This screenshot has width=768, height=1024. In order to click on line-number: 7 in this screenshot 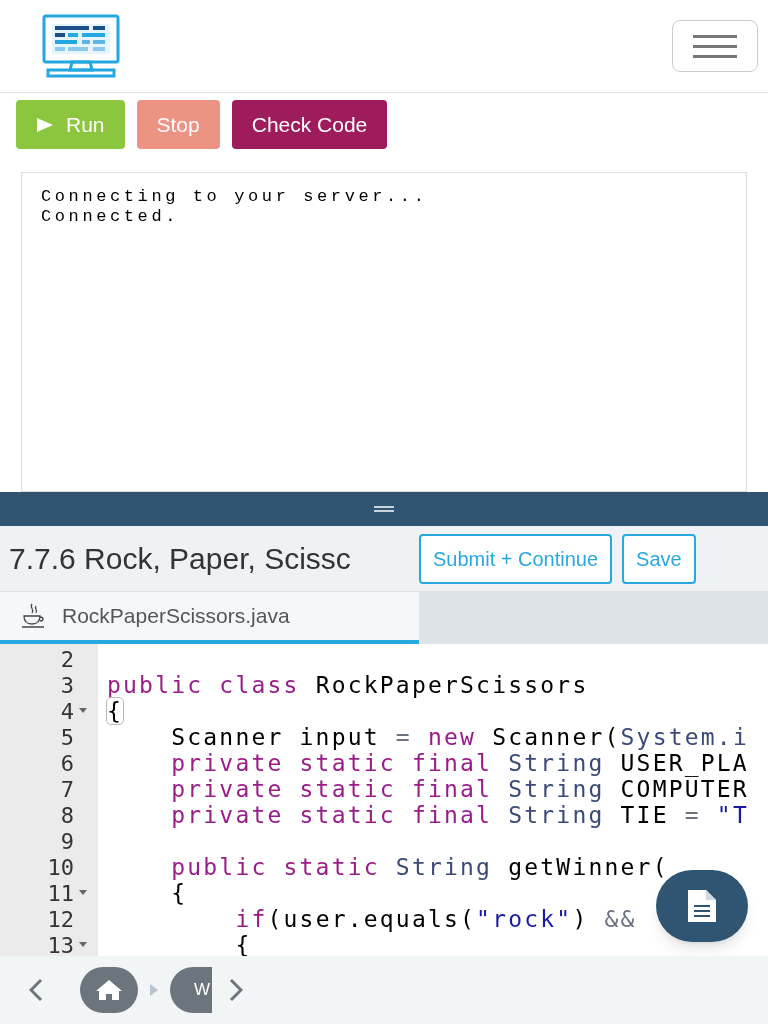, I will do `click(67, 789)`.